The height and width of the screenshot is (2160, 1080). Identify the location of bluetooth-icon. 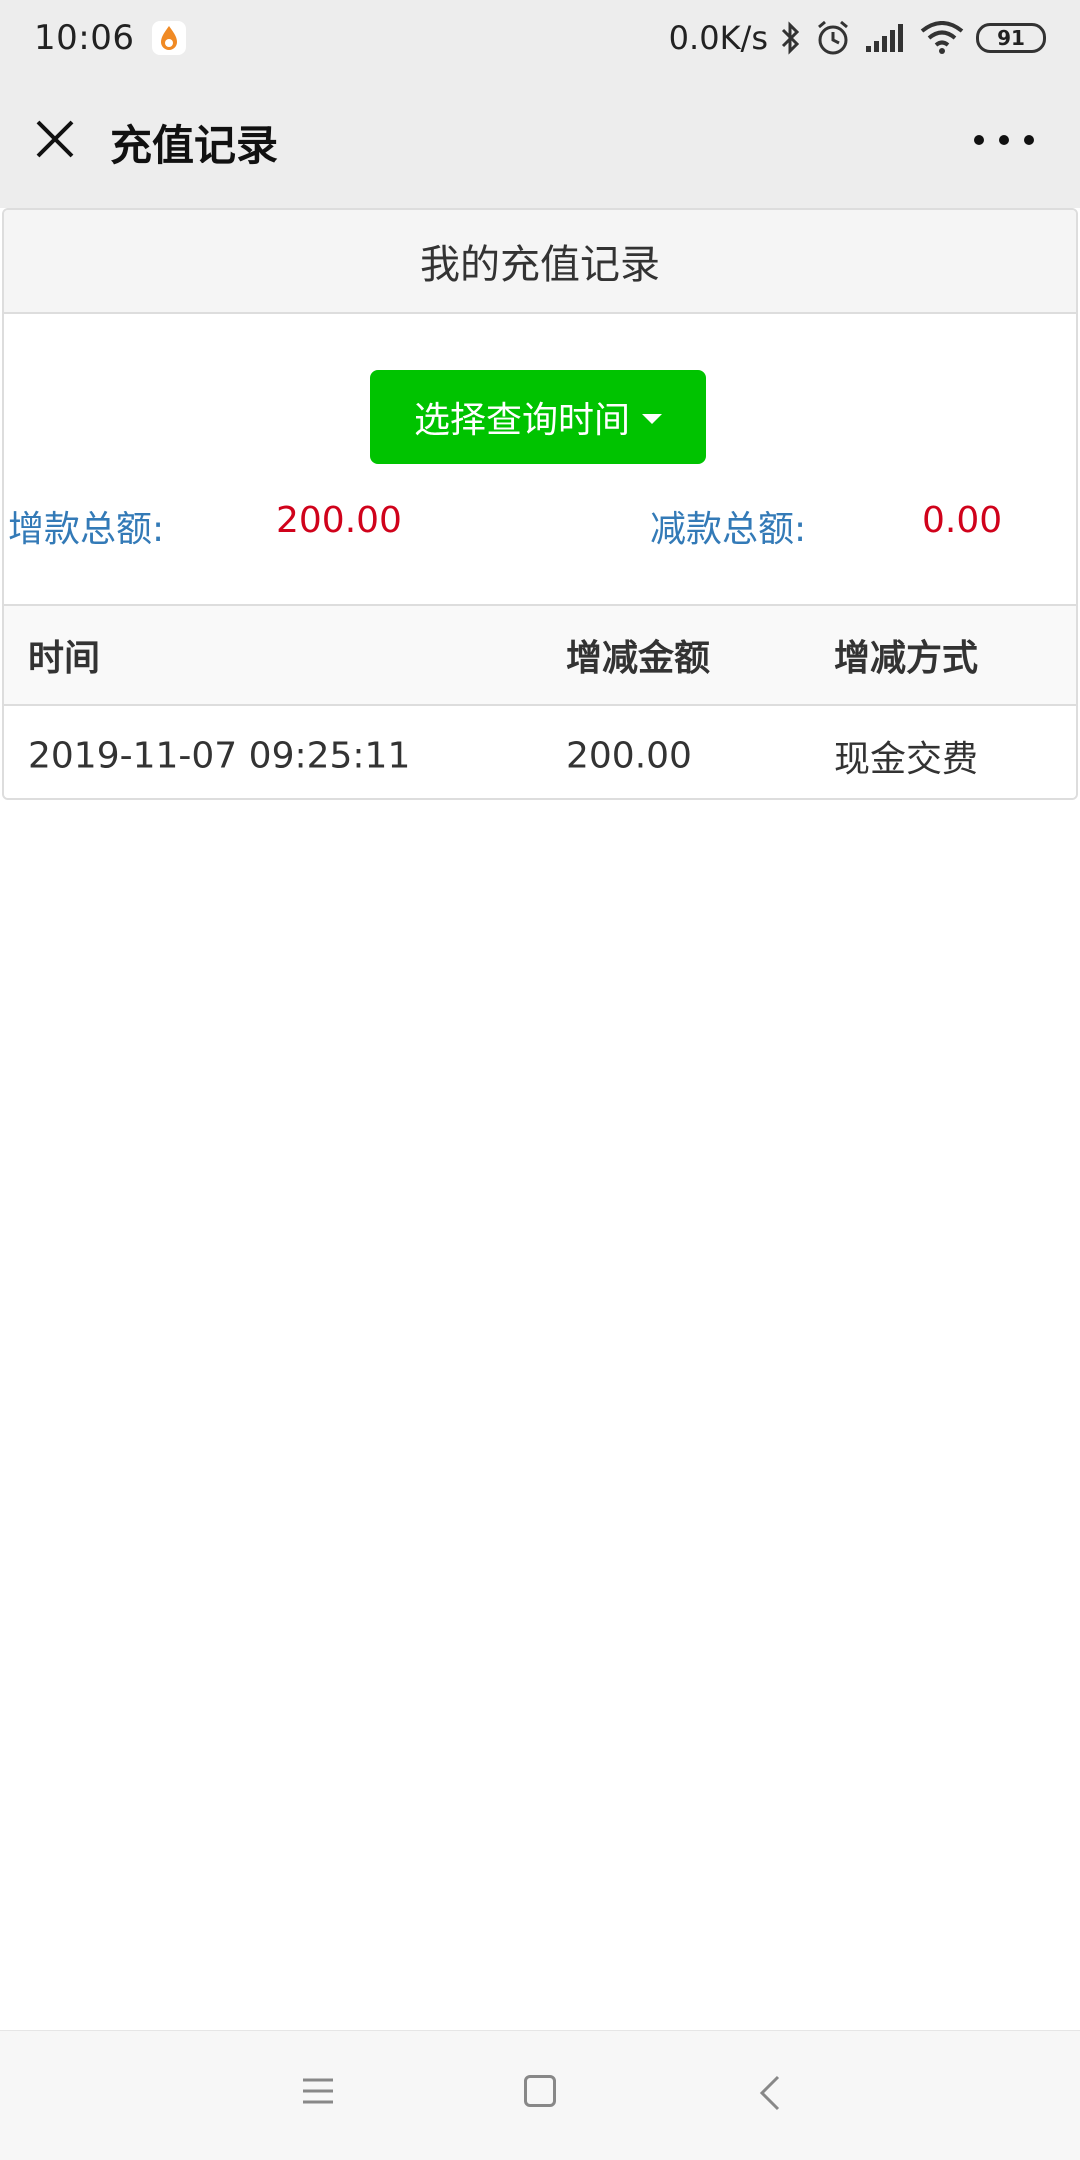
(790, 38).